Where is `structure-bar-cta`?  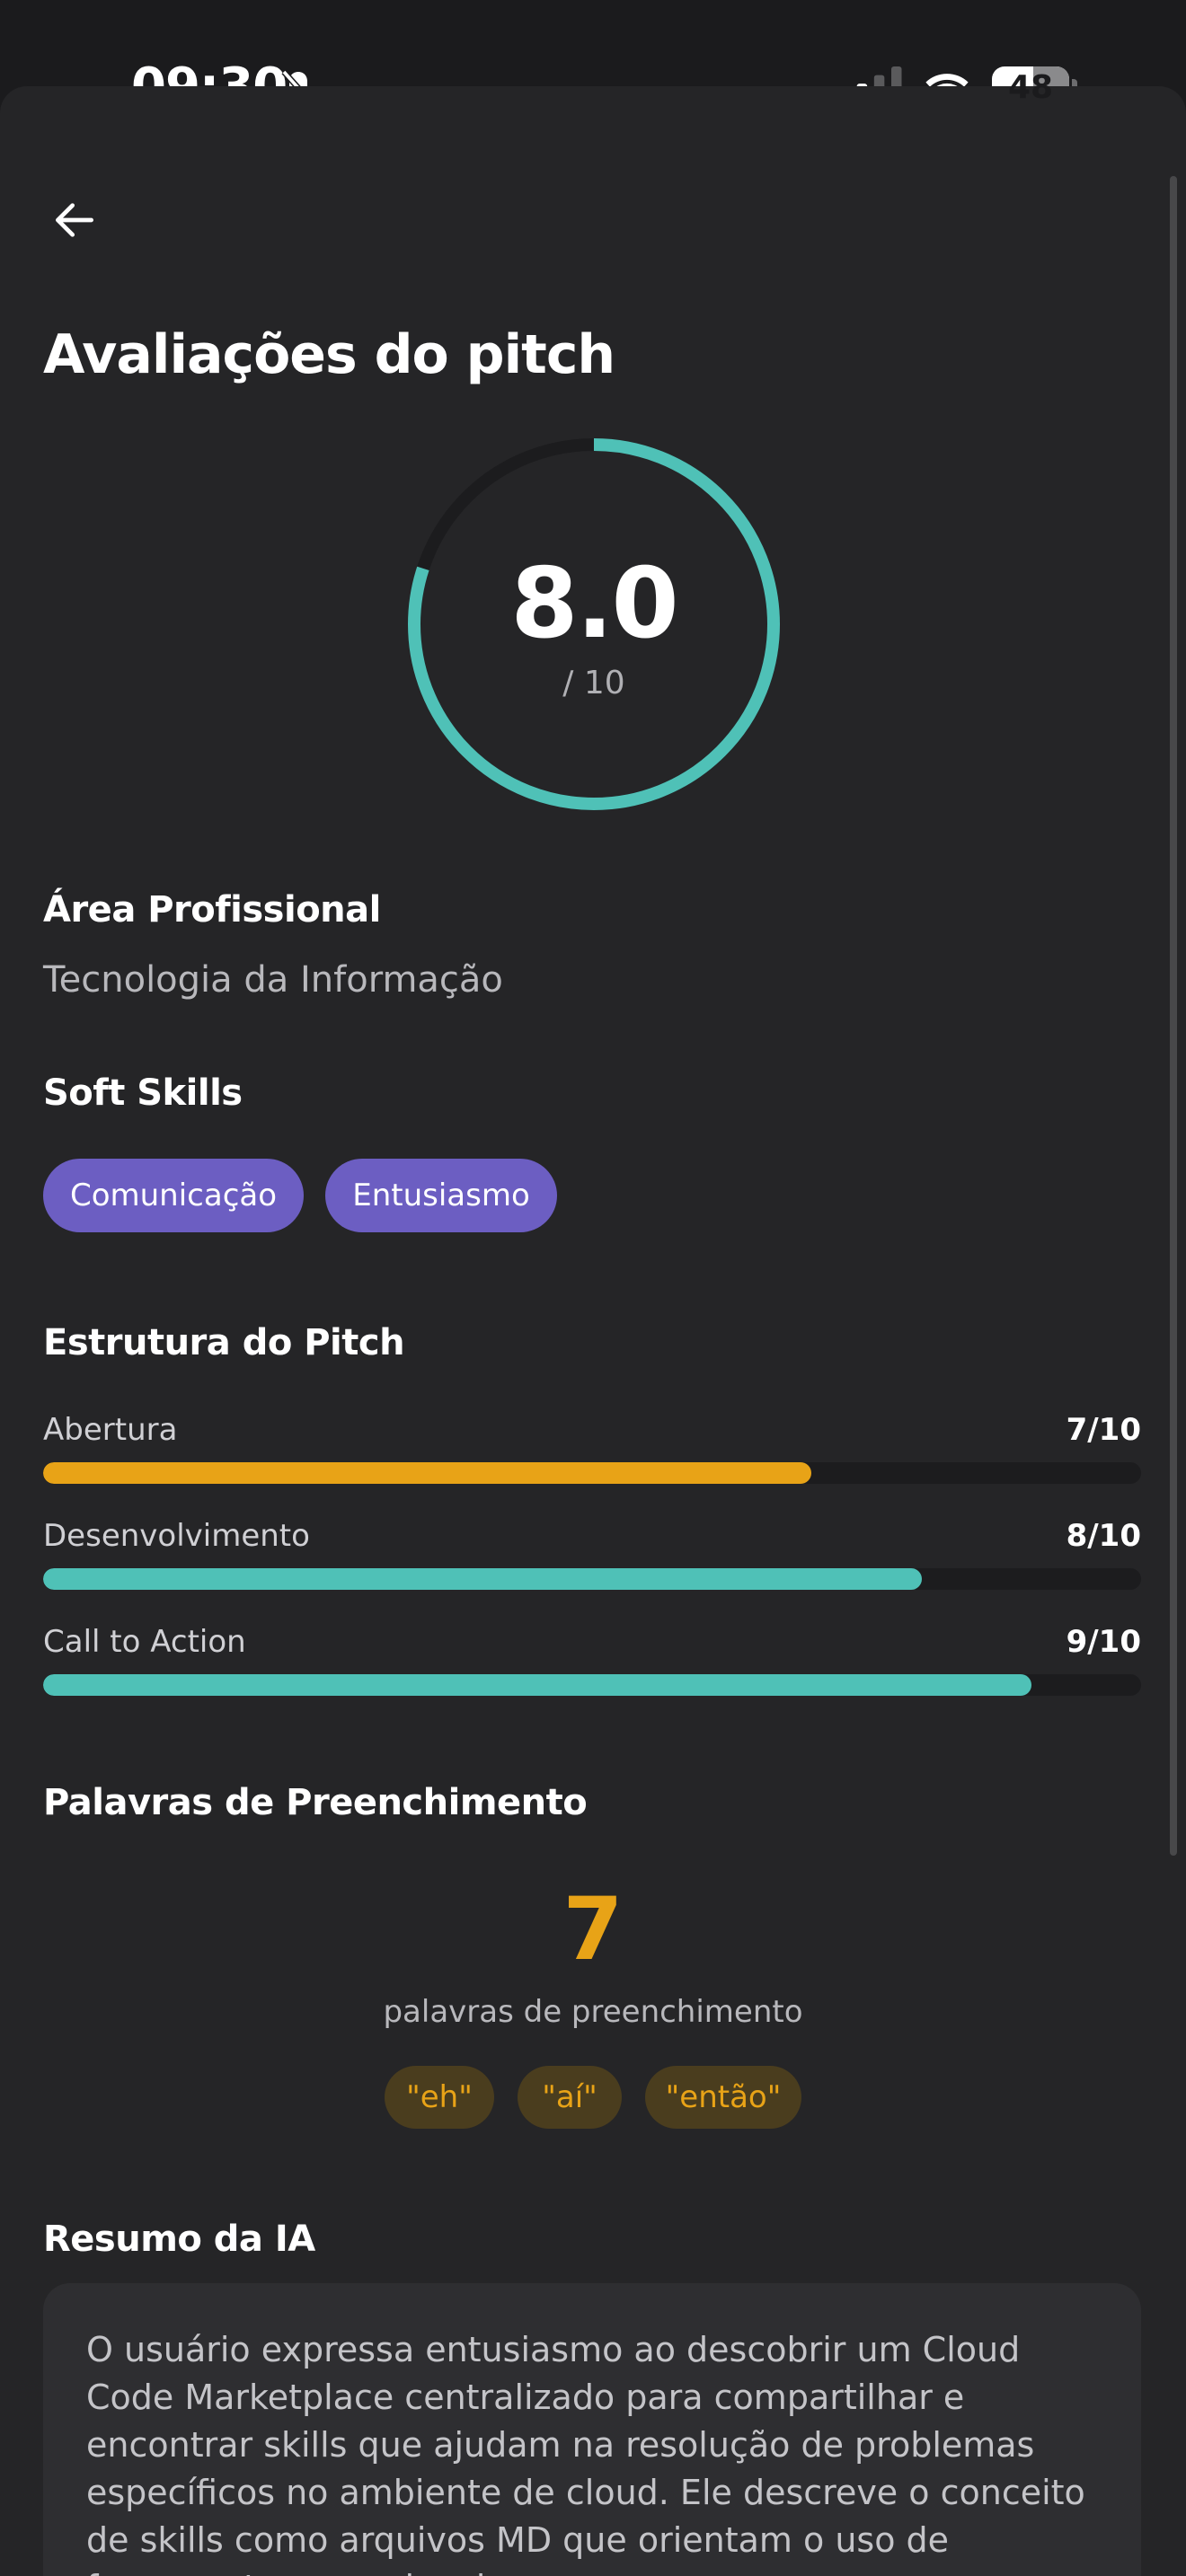 structure-bar-cta is located at coordinates (592, 1685).